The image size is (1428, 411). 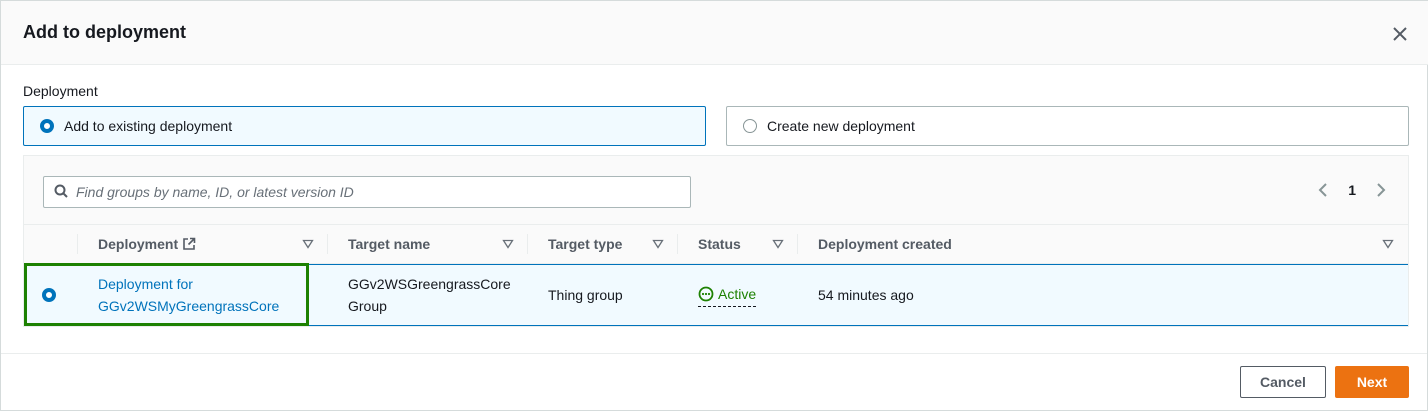 What do you see at coordinates (1381, 190) in the screenshot?
I see `chevron-right-icon` at bounding box center [1381, 190].